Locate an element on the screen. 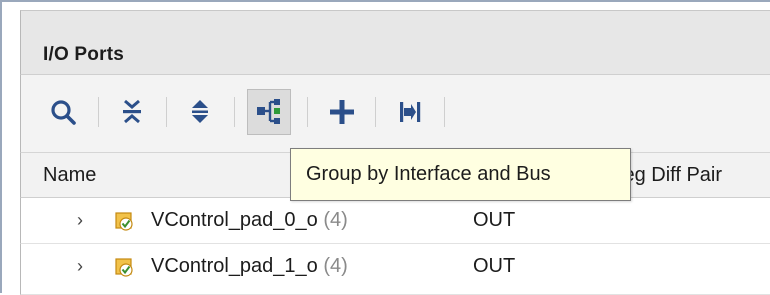 This screenshot has width=770, height=295. auto-assign-button is located at coordinates (410, 112).